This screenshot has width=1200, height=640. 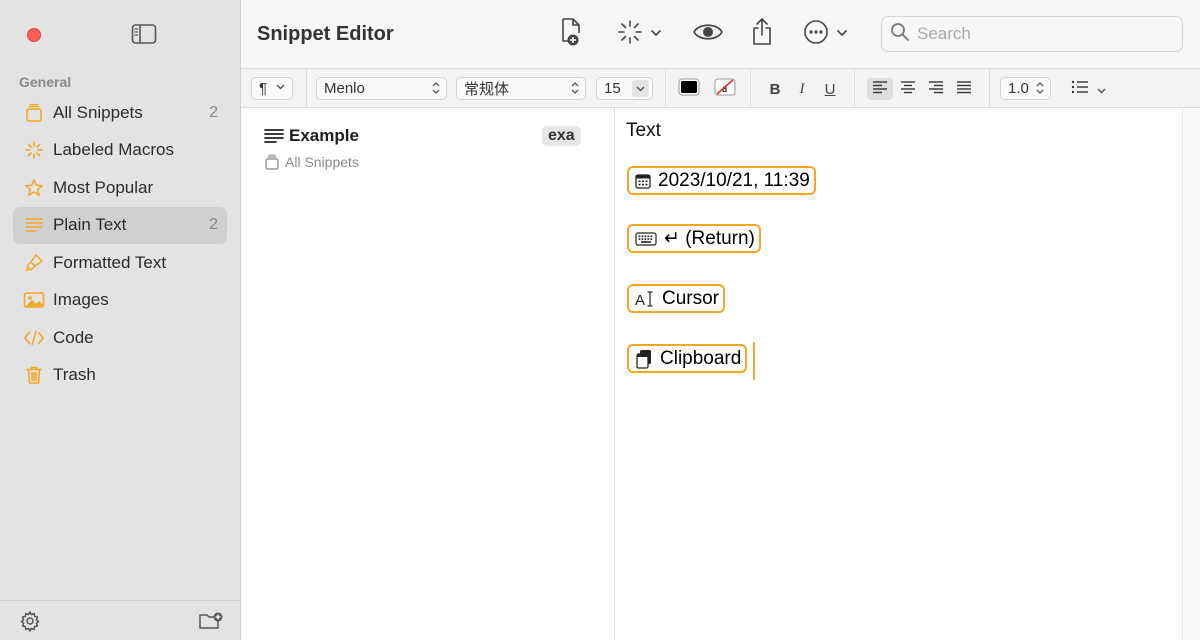 What do you see at coordinates (936, 89) in the screenshot?
I see `align-right-button` at bounding box center [936, 89].